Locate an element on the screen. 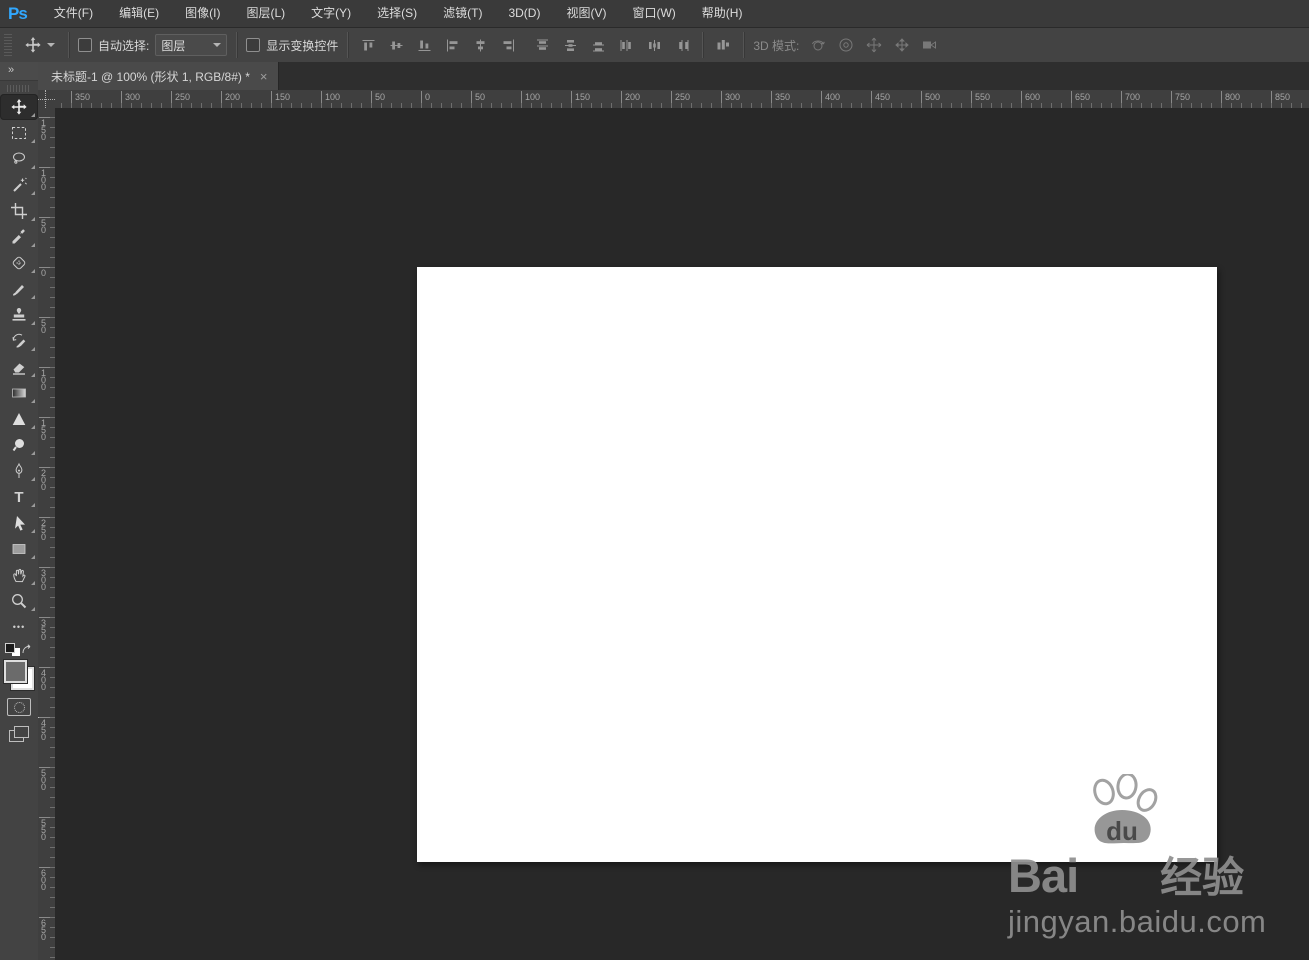  tool-hand is located at coordinates (19, 575).